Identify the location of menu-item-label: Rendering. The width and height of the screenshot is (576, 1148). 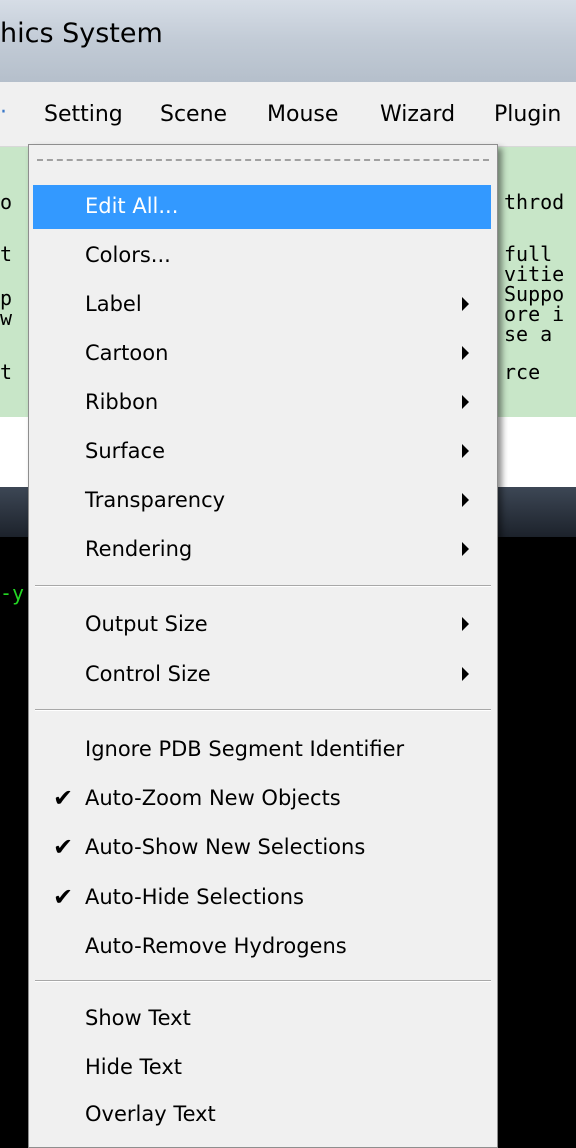
(139, 549).